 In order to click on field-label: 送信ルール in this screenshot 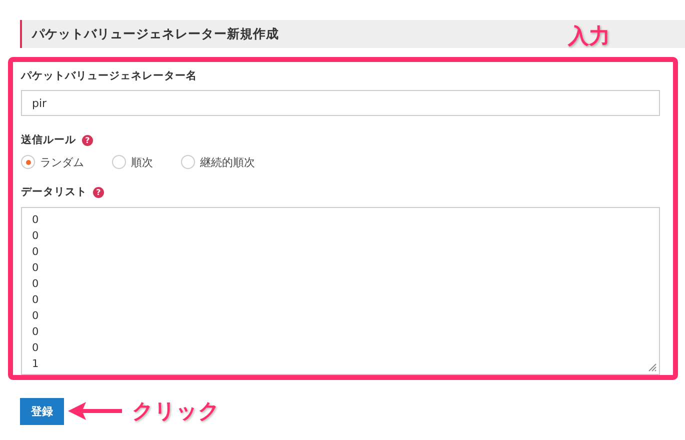, I will do `click(48, 140)`.